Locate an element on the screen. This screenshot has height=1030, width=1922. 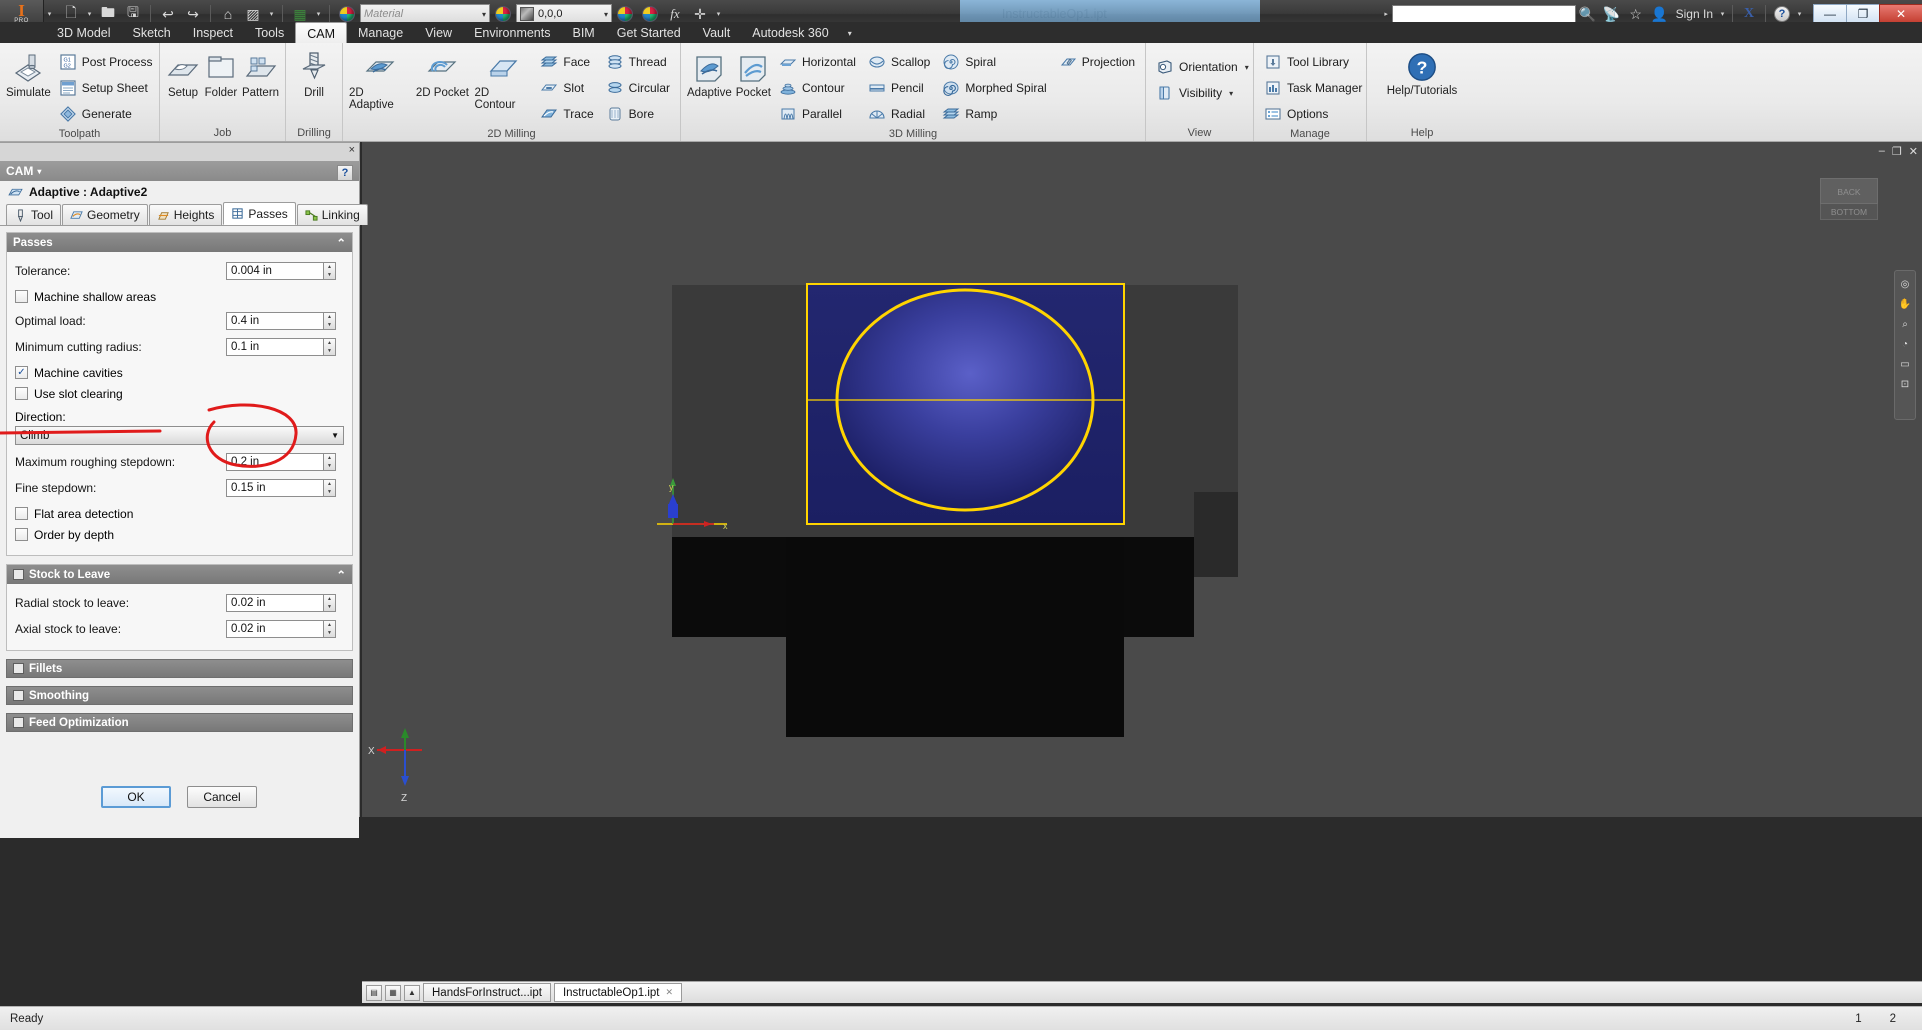
tab-vault: Vault is located at coordinates (717, 33).